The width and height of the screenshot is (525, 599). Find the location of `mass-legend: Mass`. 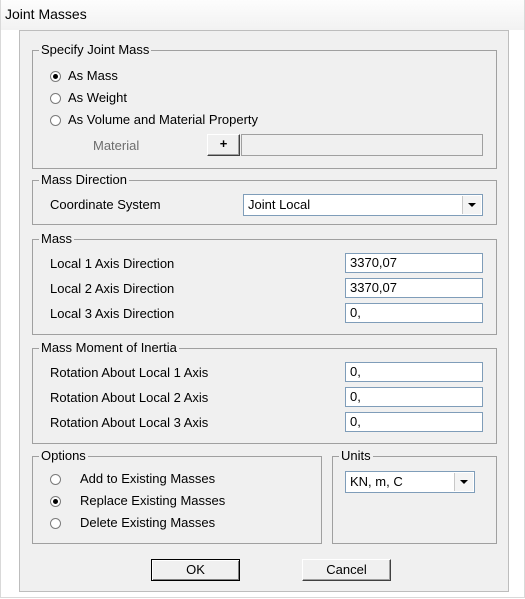

mass-legend: Mass is located at coordinates (57, 239).